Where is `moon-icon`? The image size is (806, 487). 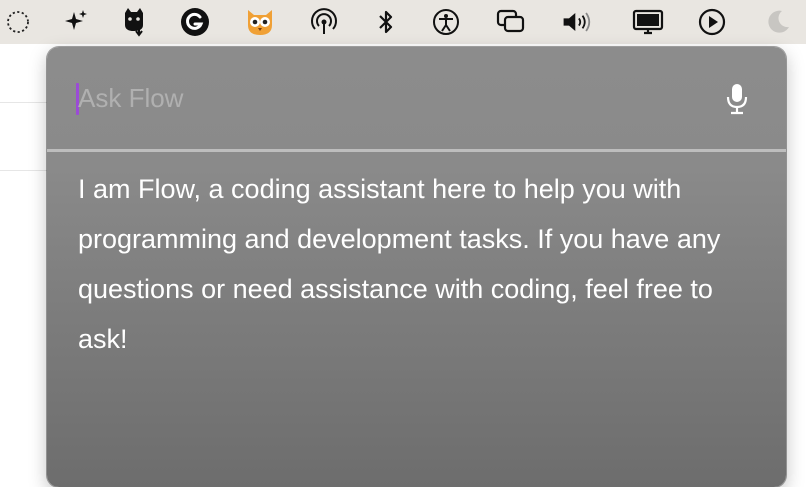 moon-icon is located at coordinates (778, 22).